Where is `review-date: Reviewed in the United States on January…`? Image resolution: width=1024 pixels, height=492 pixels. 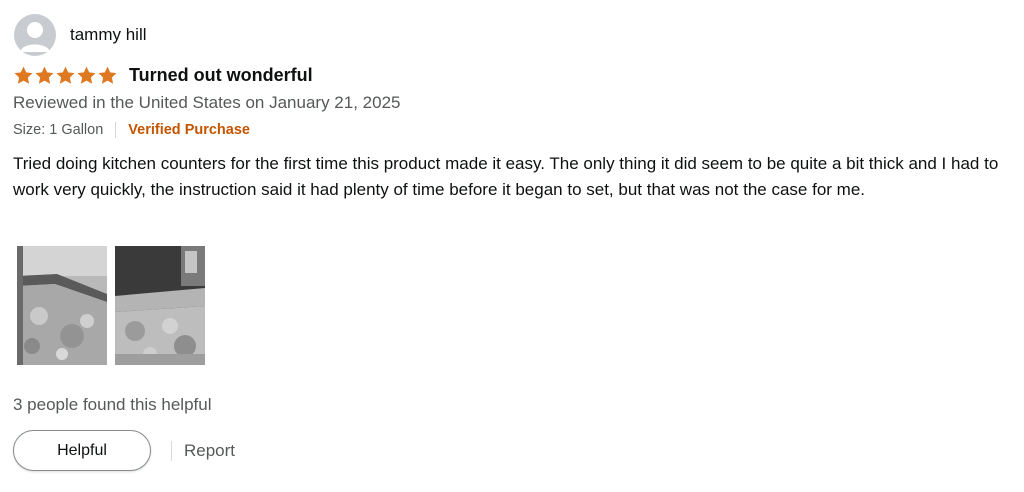
review-date: Reviewed in the United States on January… is located at coordinates (207, 102).